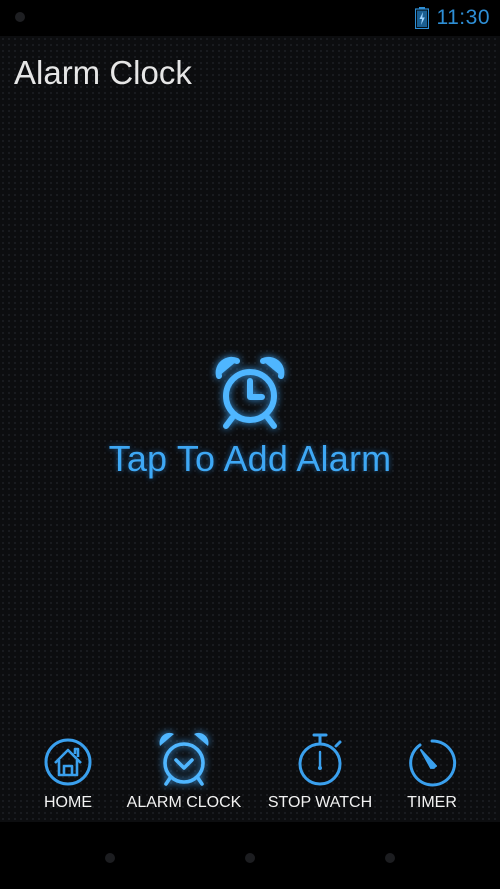 The height and width of the screenshot is (889, 500). I want to click on tab-home-label: HOME, so click(68, 802).